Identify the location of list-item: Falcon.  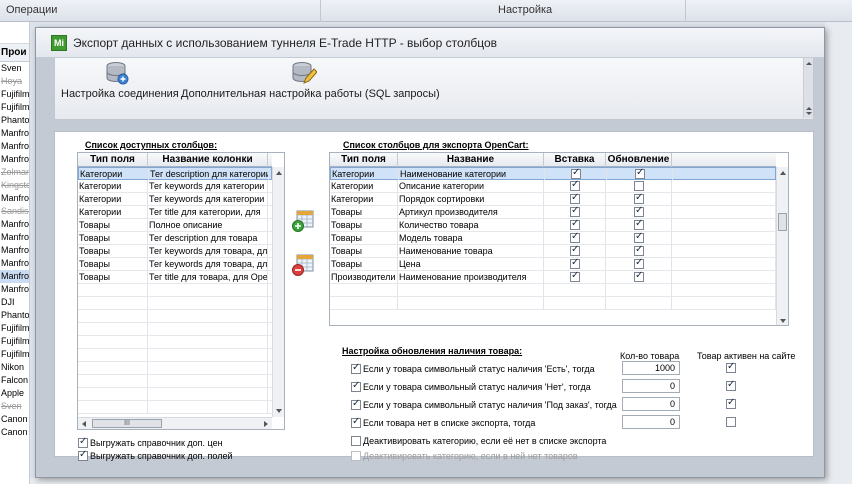
(14, 380).